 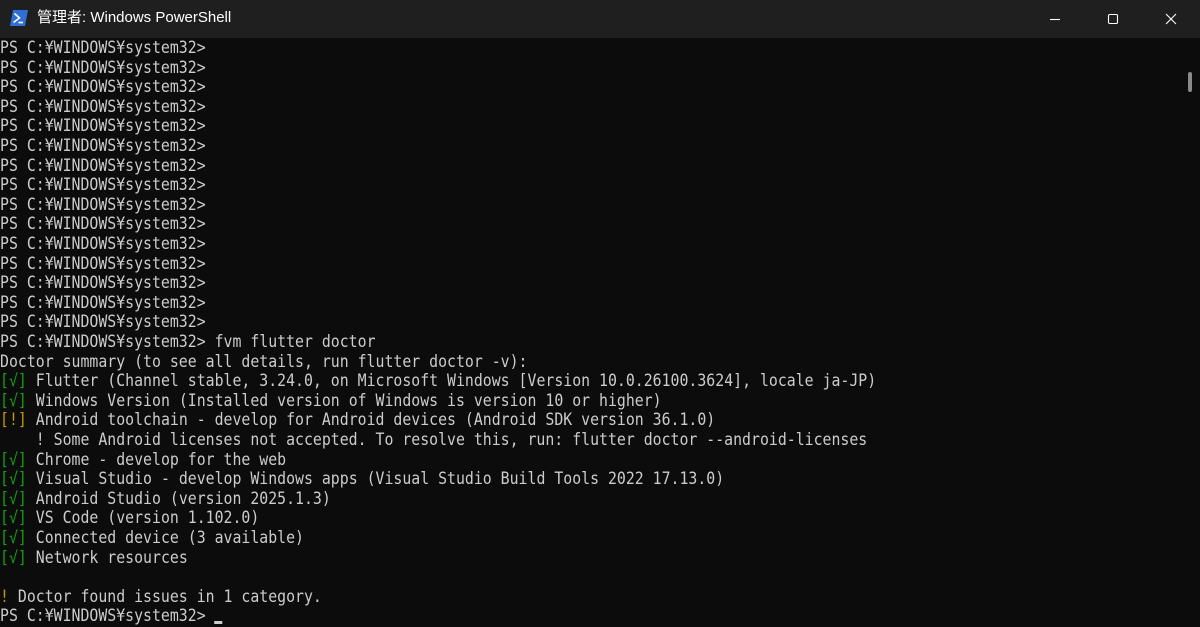 What do you see at coordinates (218, 623) in the screenshot?
I see `text-cursor` at bounding box center [218, 623].